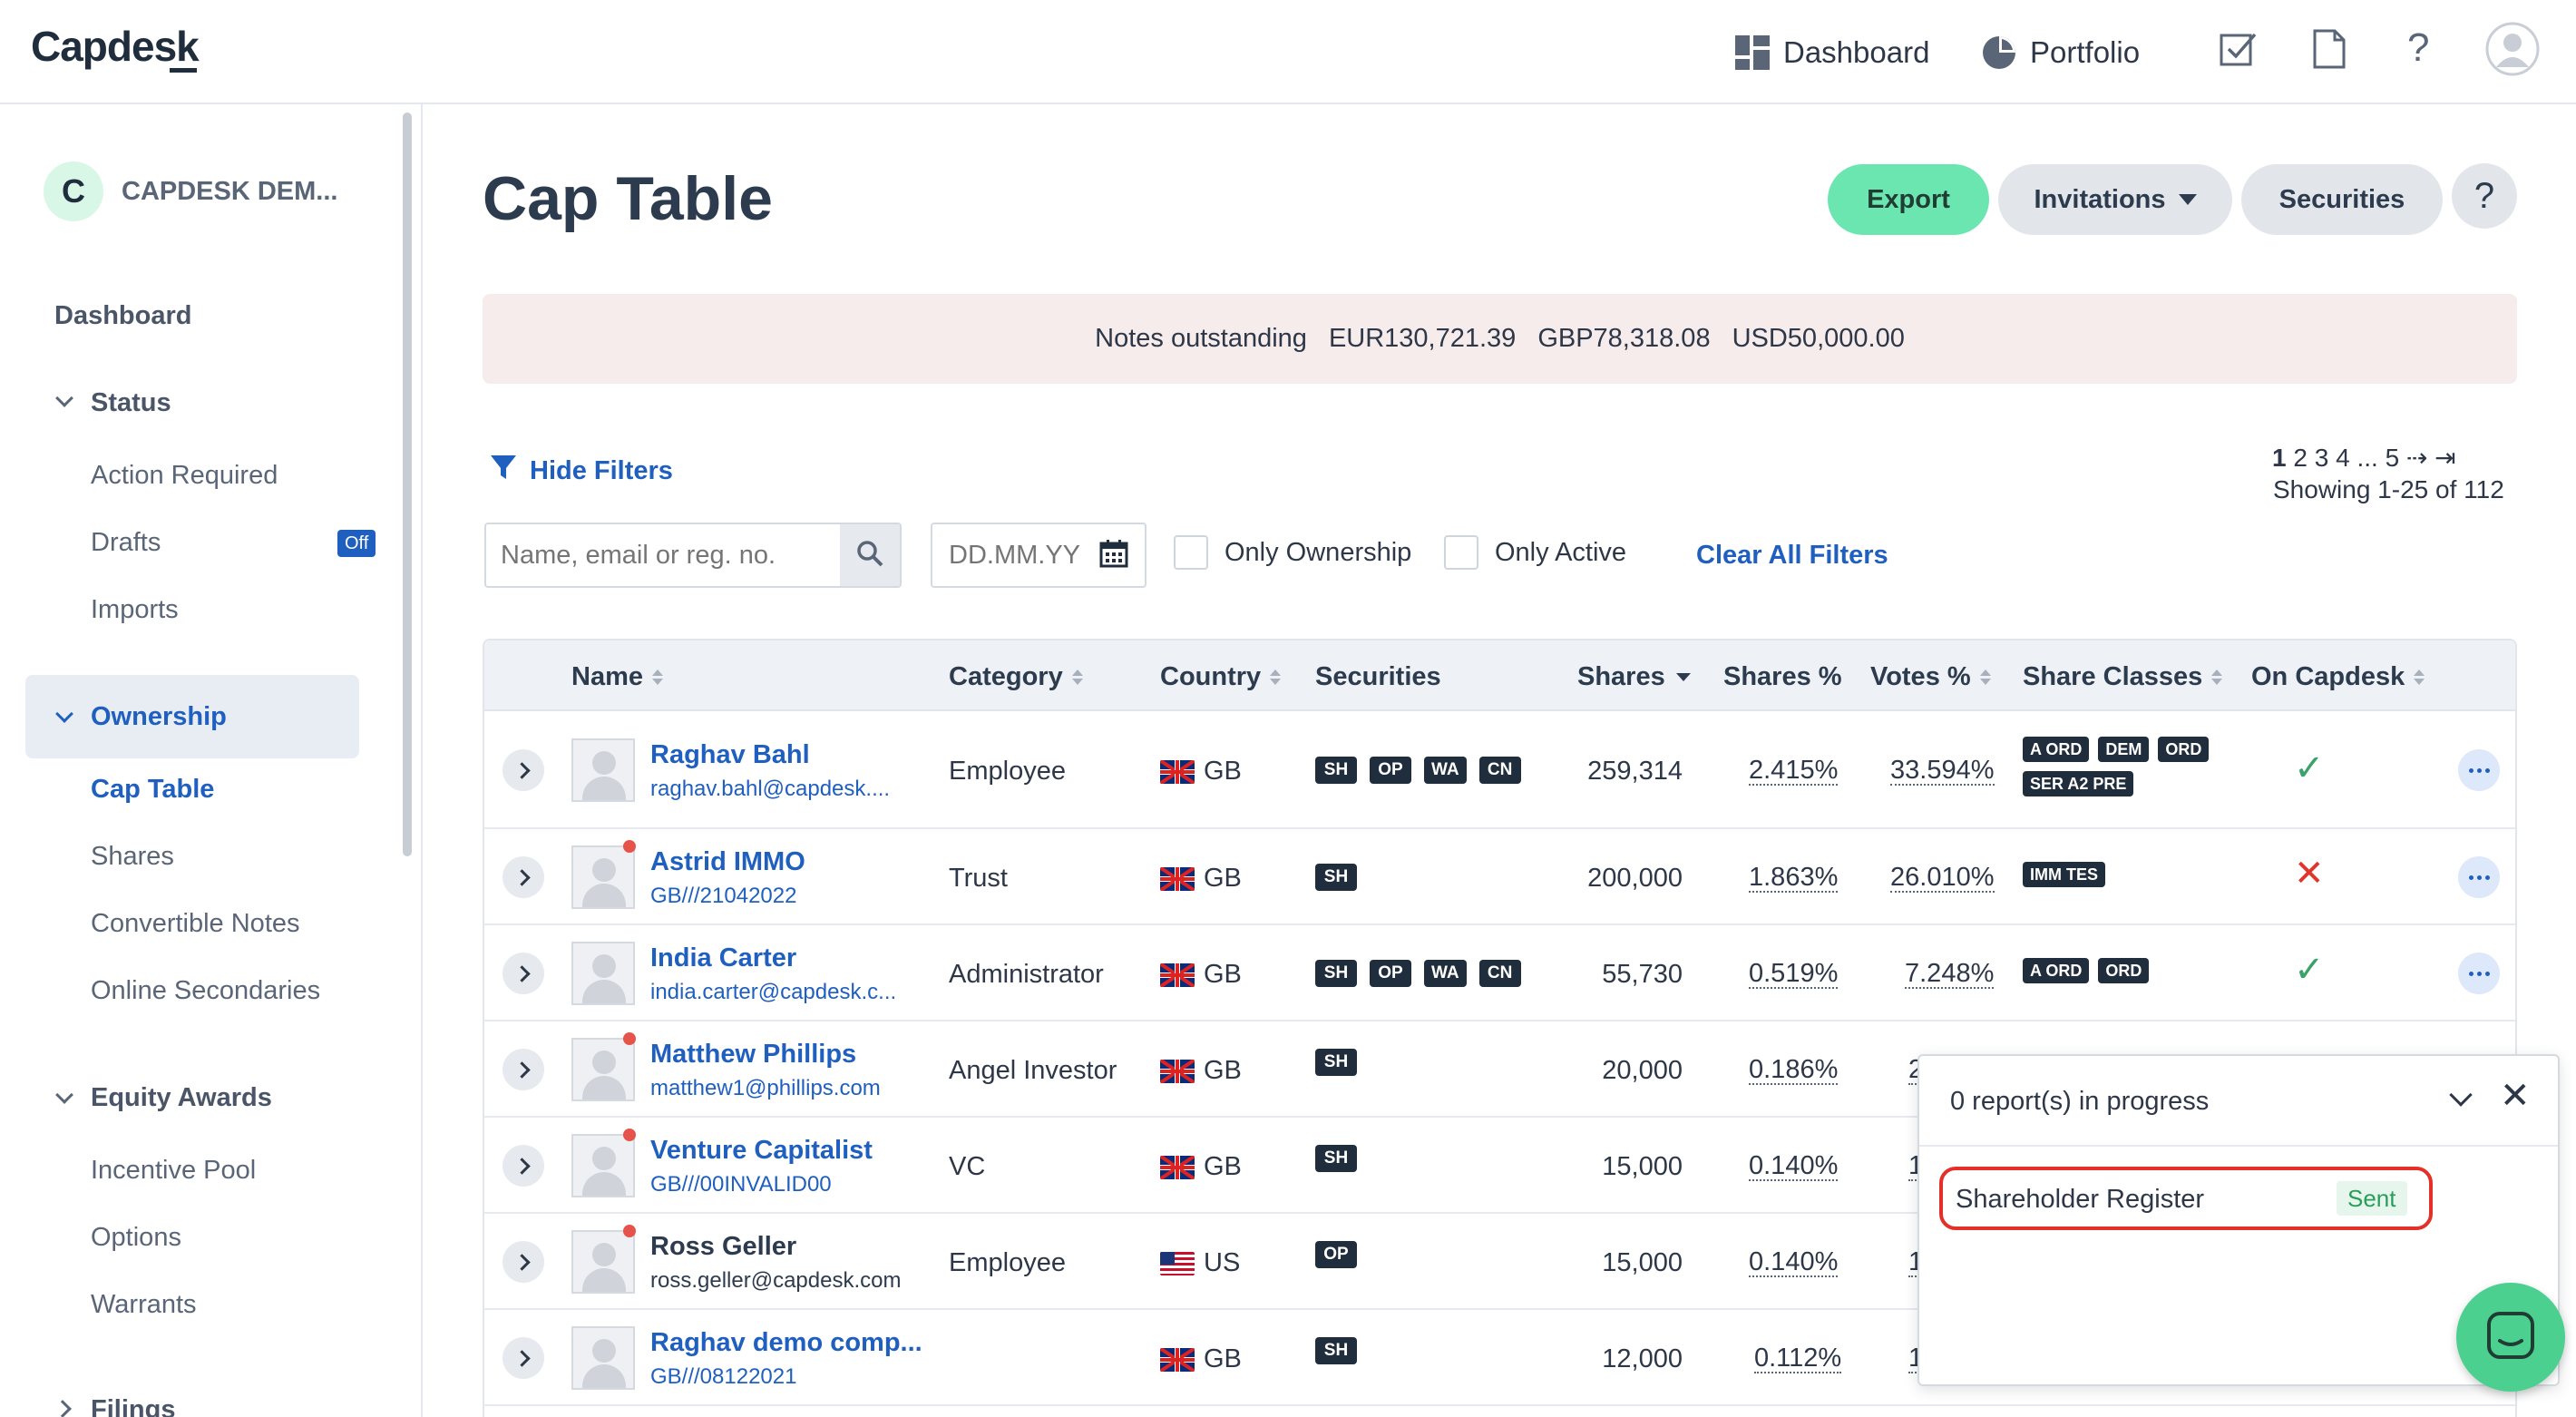 This screenshot has height=1417, width=2576. Describe the element at coordinates (727, 862) in the screenshot. I see `holder-name-link: Astrid IMMO` at that location.